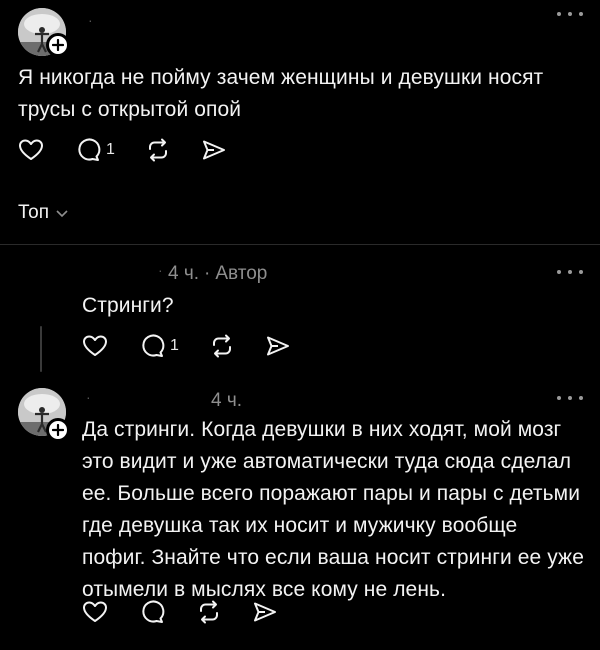 This screenshot has height=650, width=600. Describe the element at coordinates (186, 346) in the screenshot. I see `reply1-actions: 1` at that location.